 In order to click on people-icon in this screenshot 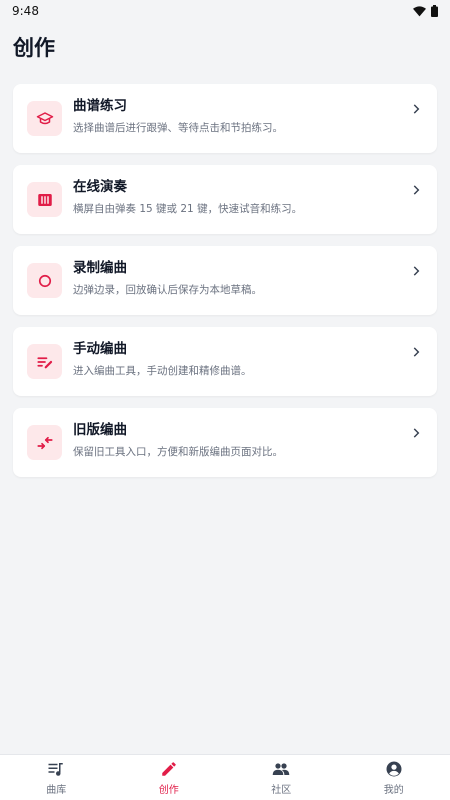, I will do `click(281, 768)`.